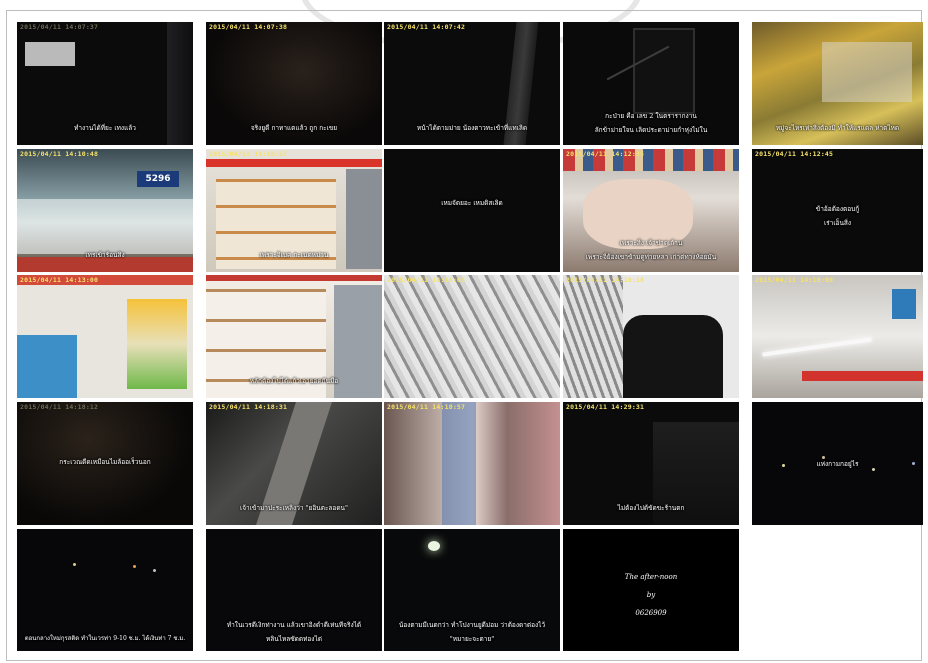 This screenshot has height=663, width=928. Describe the element at coordinates (651, 590) in the screenshot. I see `frame-tile: The after-noon by 0626909` at that location.